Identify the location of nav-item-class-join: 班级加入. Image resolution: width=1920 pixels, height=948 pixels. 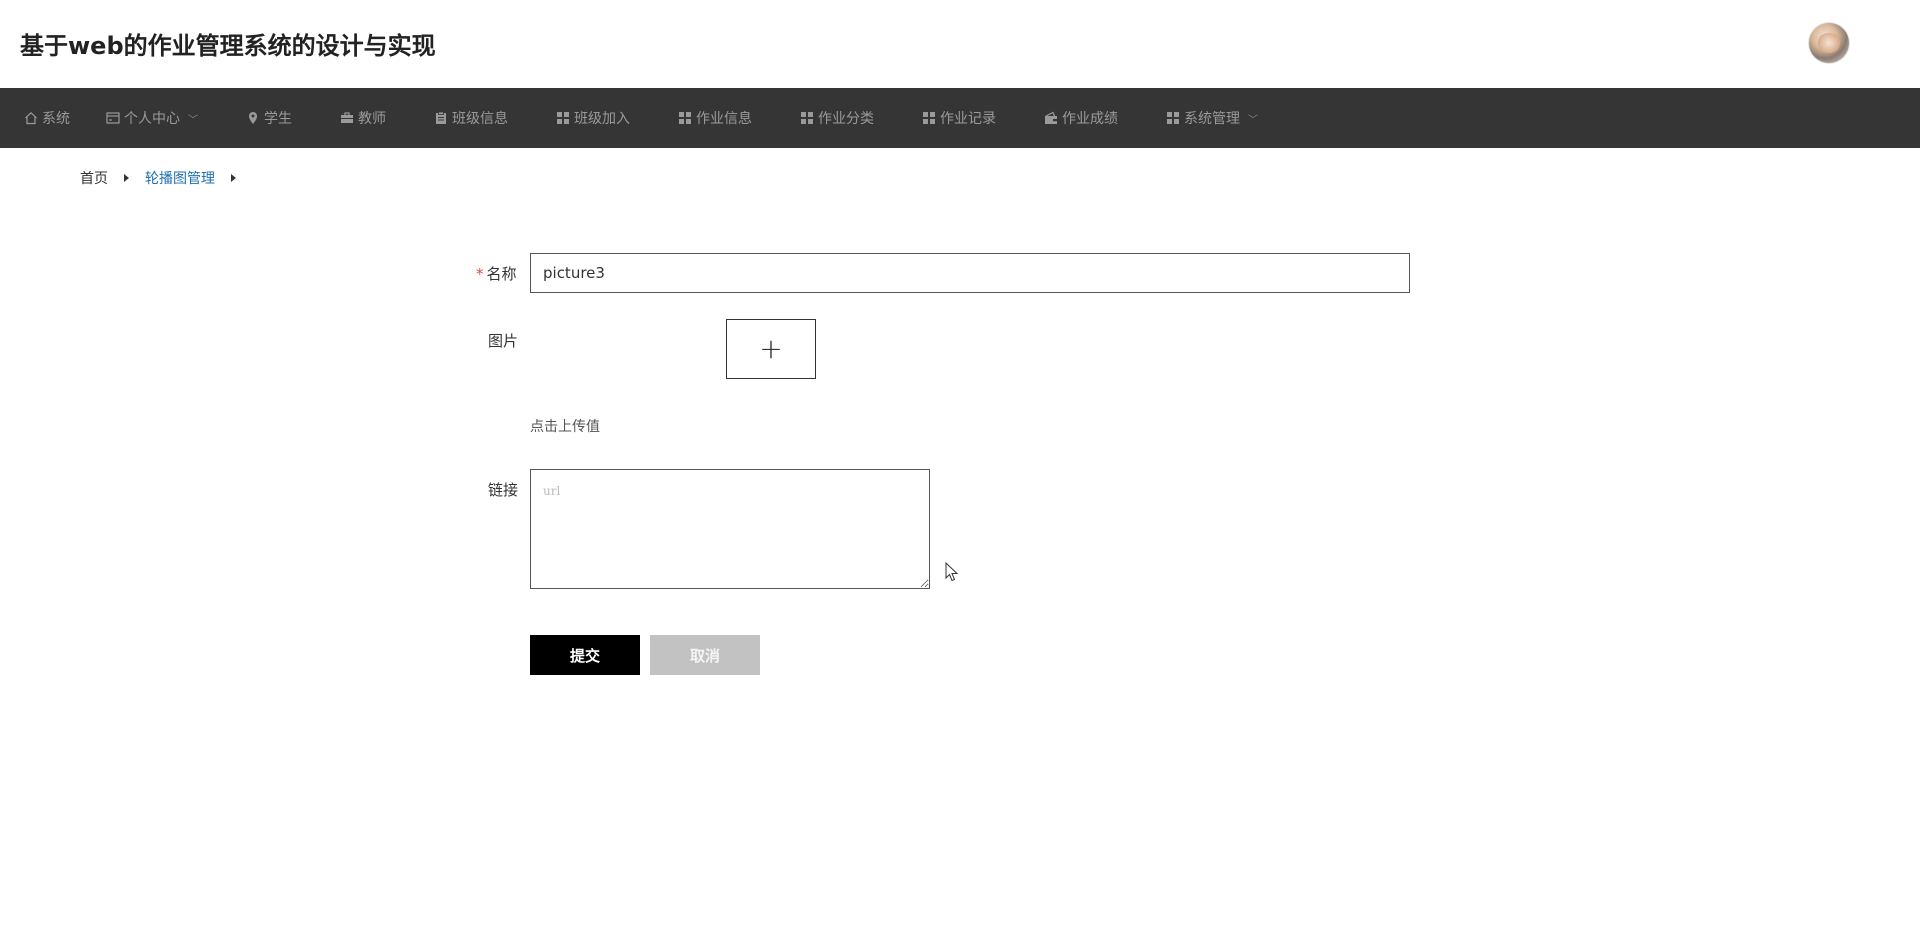
(593, 118).